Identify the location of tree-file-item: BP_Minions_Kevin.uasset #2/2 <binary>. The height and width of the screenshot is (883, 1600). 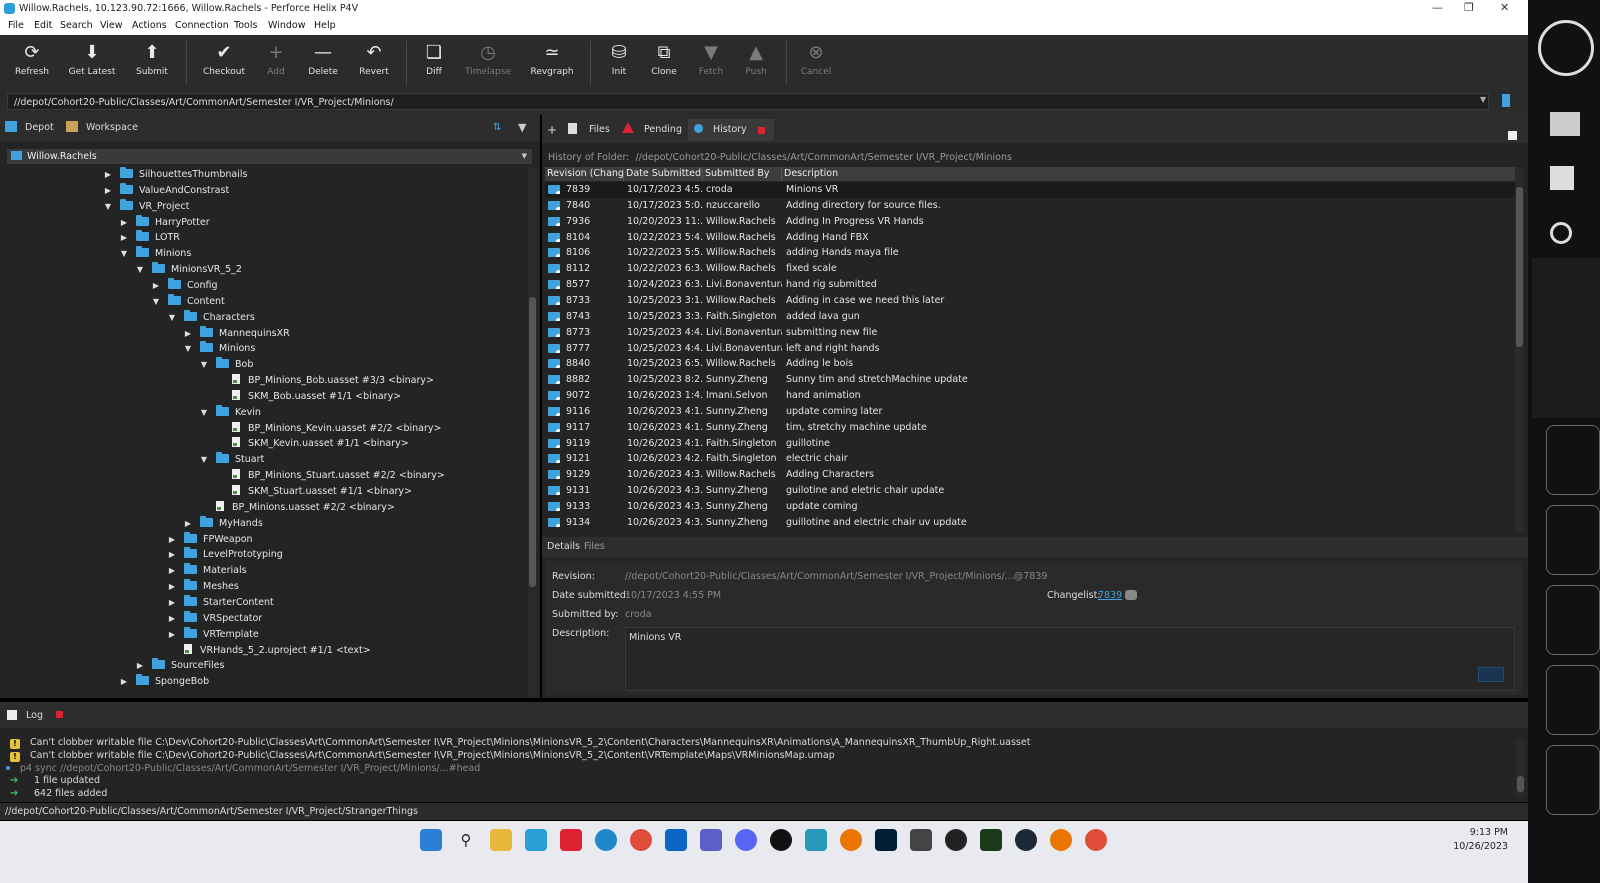
(328, 429).